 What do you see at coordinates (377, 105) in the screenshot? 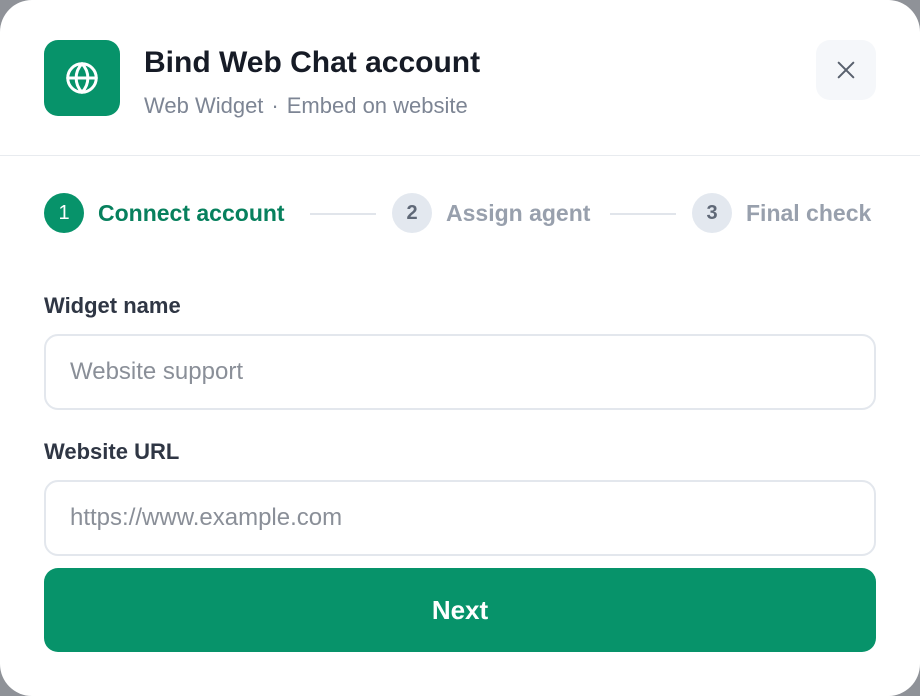
I see `subtitle-detail: Embed on website` at bounding box center [377, 105].